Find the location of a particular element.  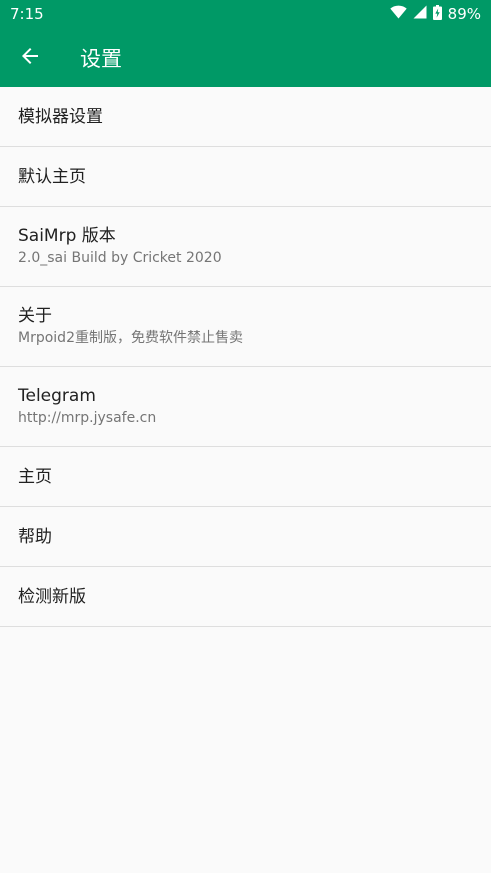

page-title: 设置 is located at coordinates (101, 58).